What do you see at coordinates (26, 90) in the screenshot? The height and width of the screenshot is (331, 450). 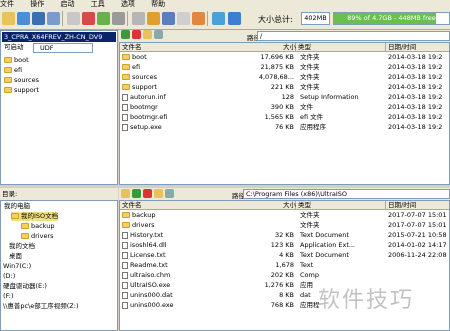 I see `tree-item-label: support` at bounding box center [26, 90].